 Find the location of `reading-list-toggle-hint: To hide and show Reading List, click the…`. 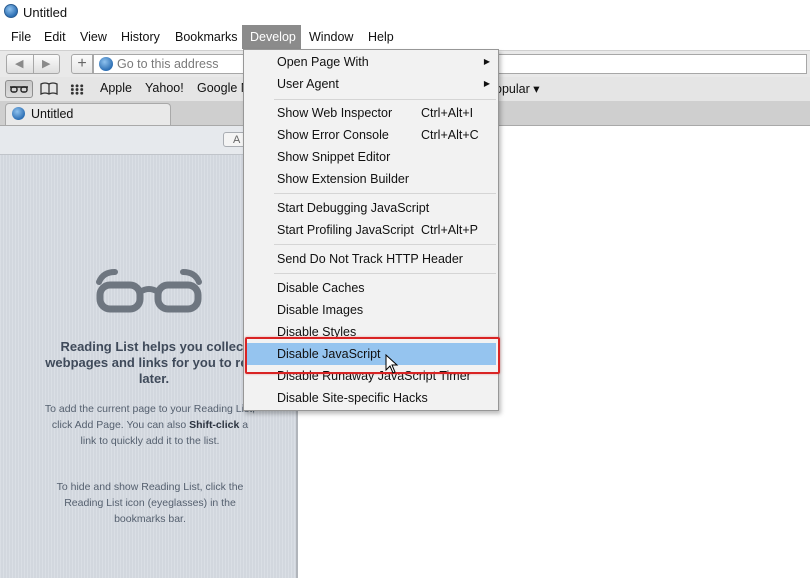

reading-list-toggle-hint: To hide and show Reading List, click the… is located at coordinates (150, 503).